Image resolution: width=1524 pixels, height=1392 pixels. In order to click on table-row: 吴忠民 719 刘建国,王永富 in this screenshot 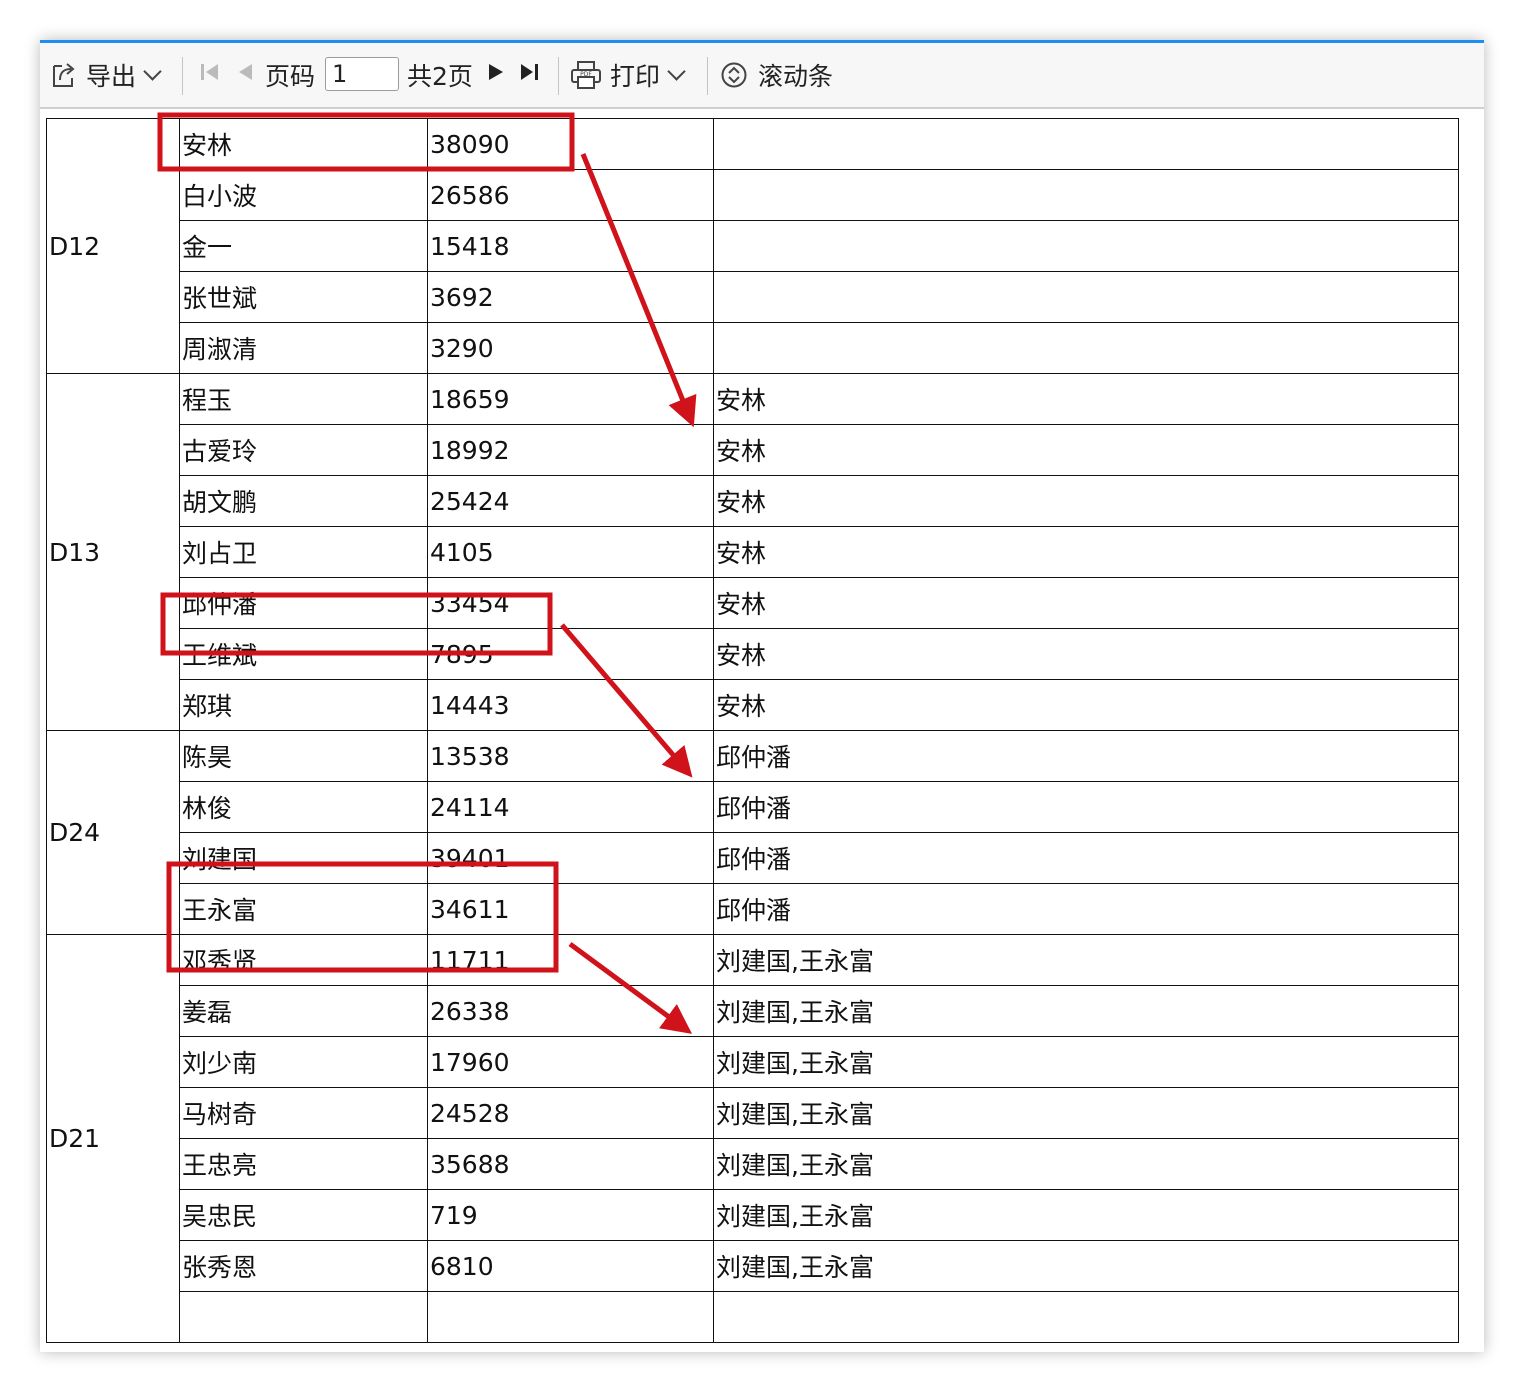, I will do `click(753, 1215)`.